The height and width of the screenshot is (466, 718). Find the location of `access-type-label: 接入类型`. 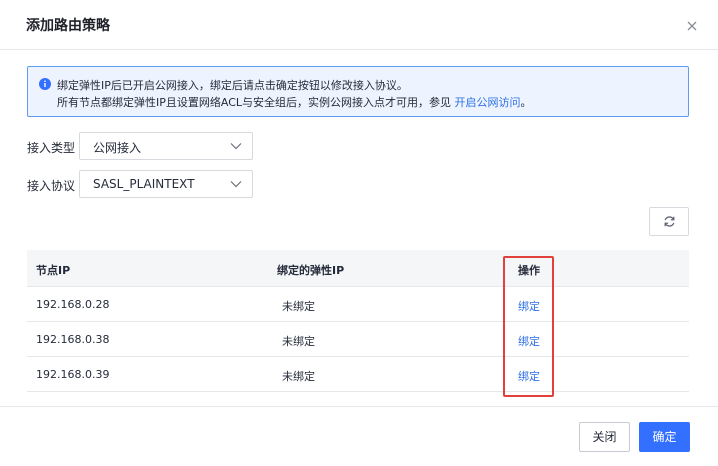

access-type-label: 接入类型 is located at coordinates (51, 148).